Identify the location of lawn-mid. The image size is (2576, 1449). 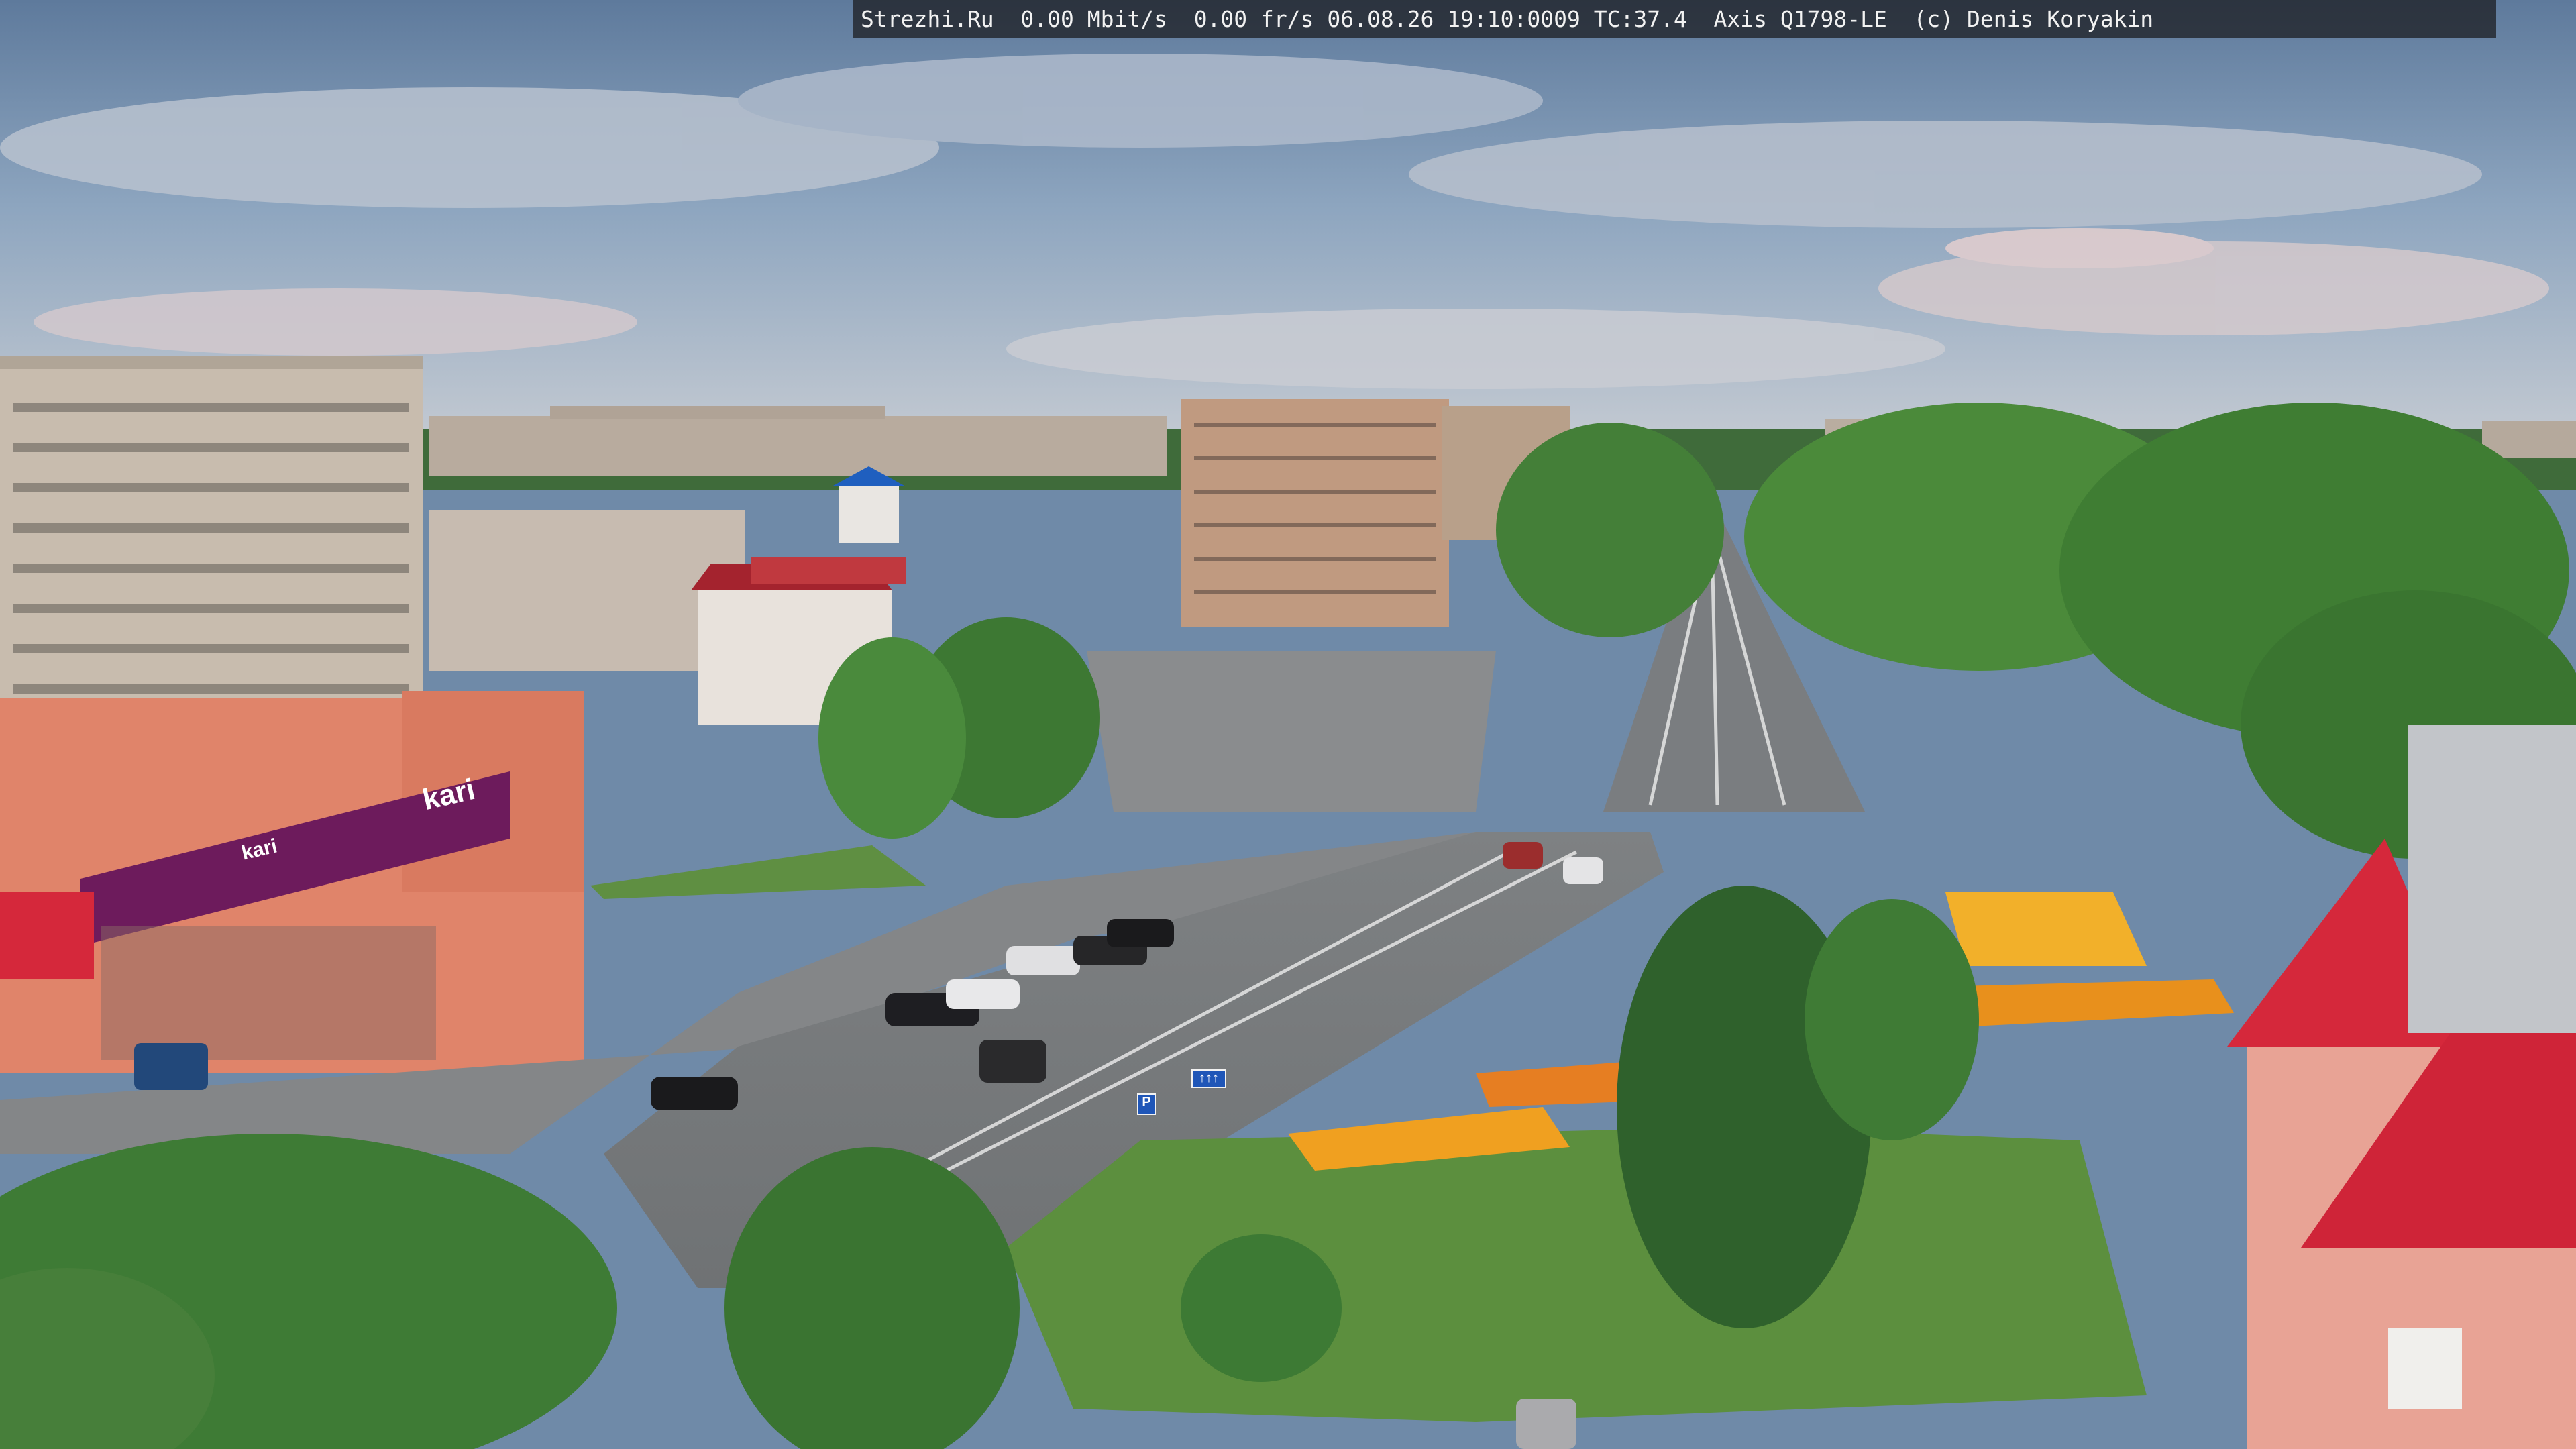
(758, 872).